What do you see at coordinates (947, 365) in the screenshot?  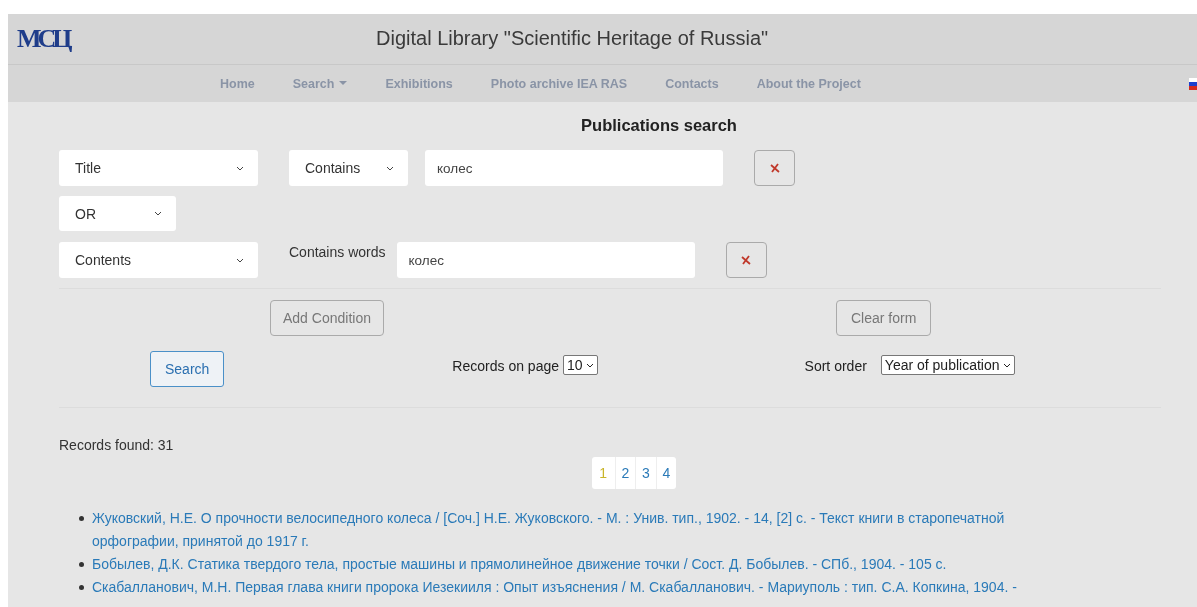 I see `sort-order-select: Year of publication` at bounding box center [947, 365].